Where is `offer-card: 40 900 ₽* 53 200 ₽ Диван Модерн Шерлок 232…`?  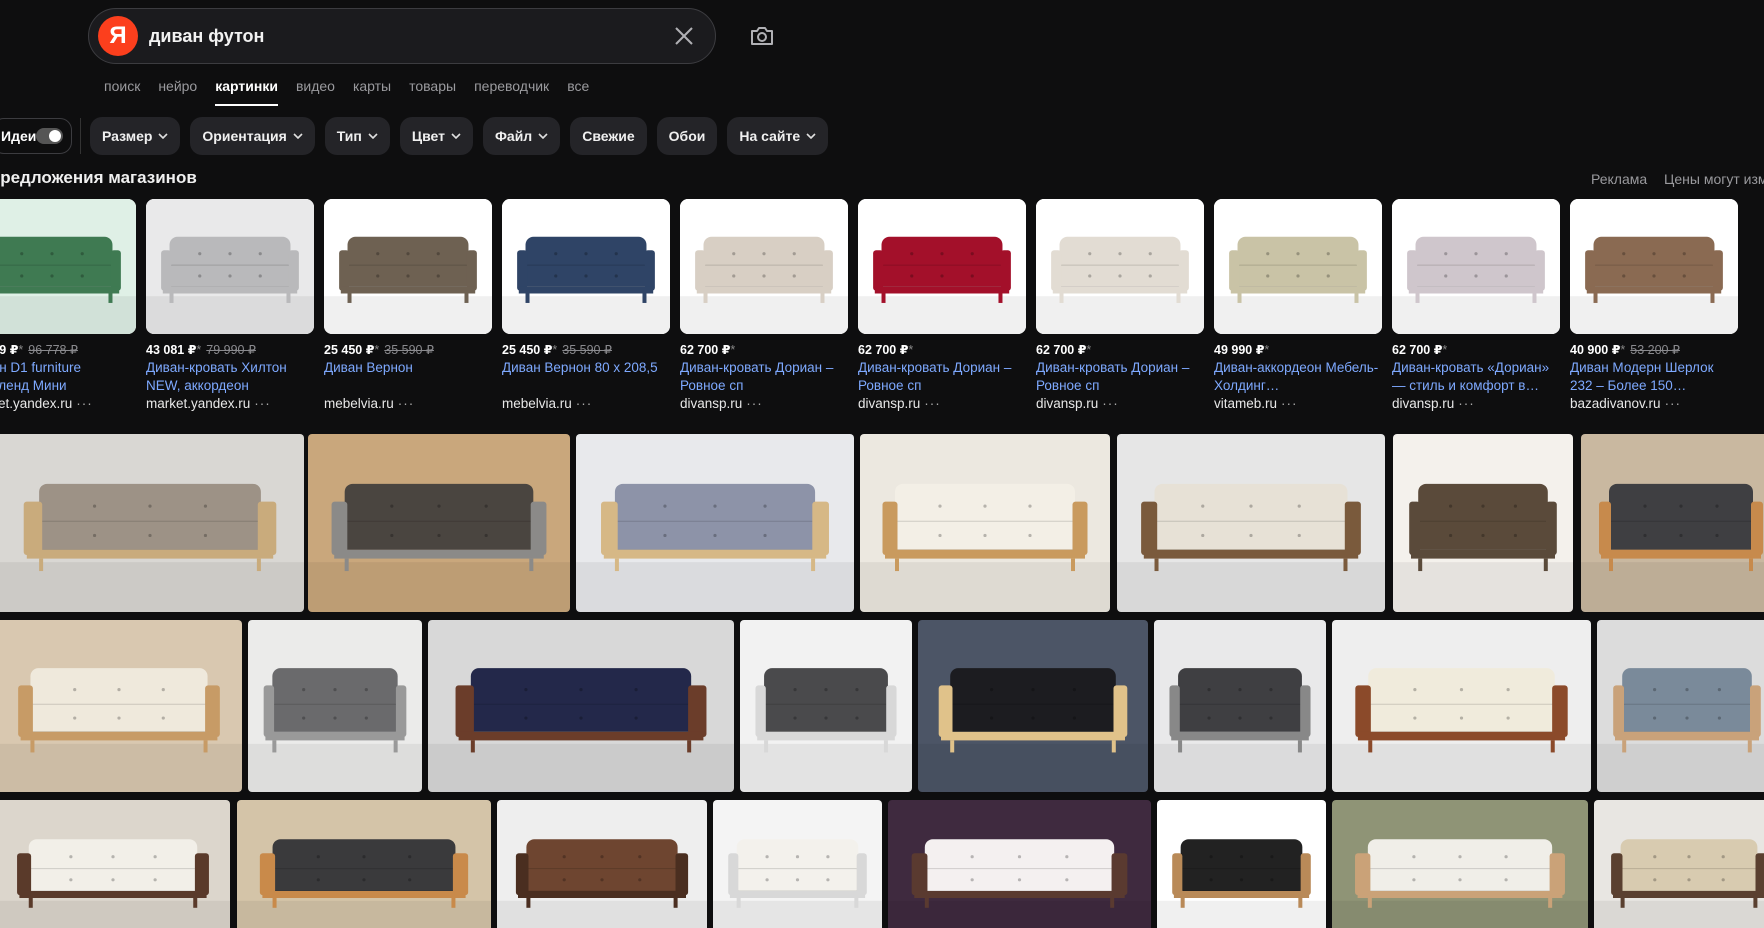
offer-card: 40 900 ₽* 53 200 ₽ Диван Модерн Шерлок 232… is located at coordinates (1654, 305).